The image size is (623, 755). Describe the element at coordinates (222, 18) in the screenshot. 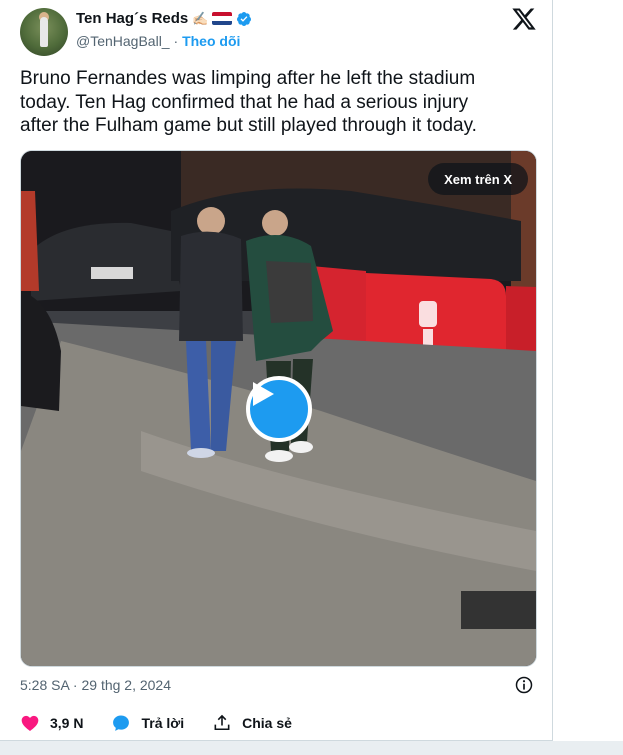

I see `netherlands-flag-icon` at that location.